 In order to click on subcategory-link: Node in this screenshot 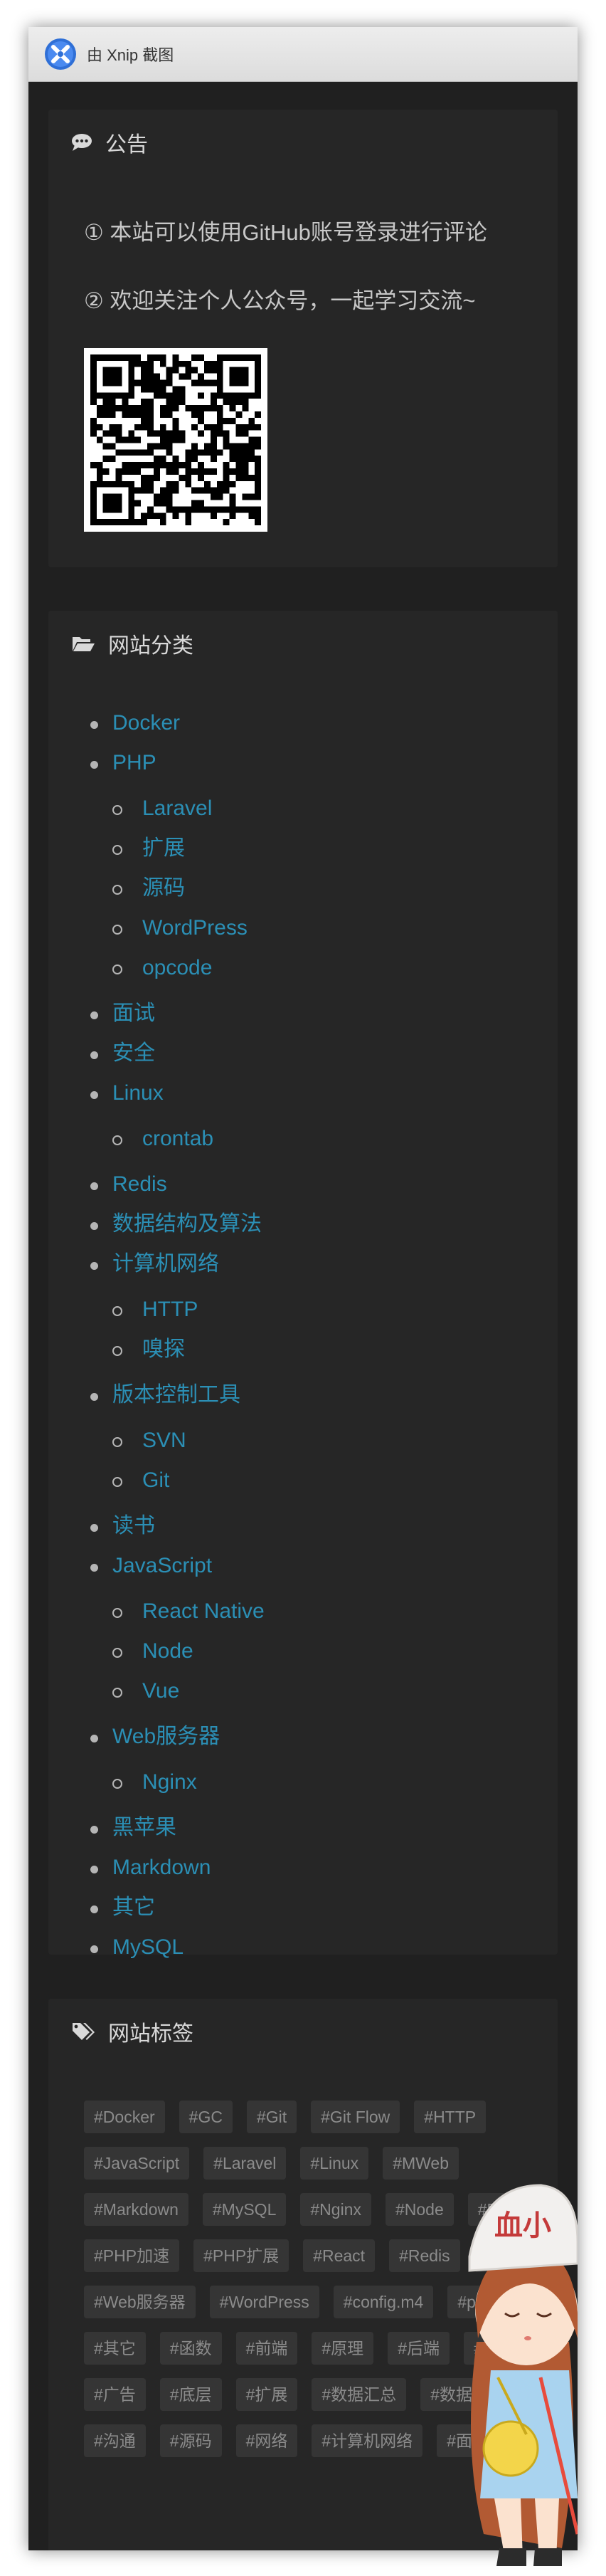, I will do `click(167, 1651)`.